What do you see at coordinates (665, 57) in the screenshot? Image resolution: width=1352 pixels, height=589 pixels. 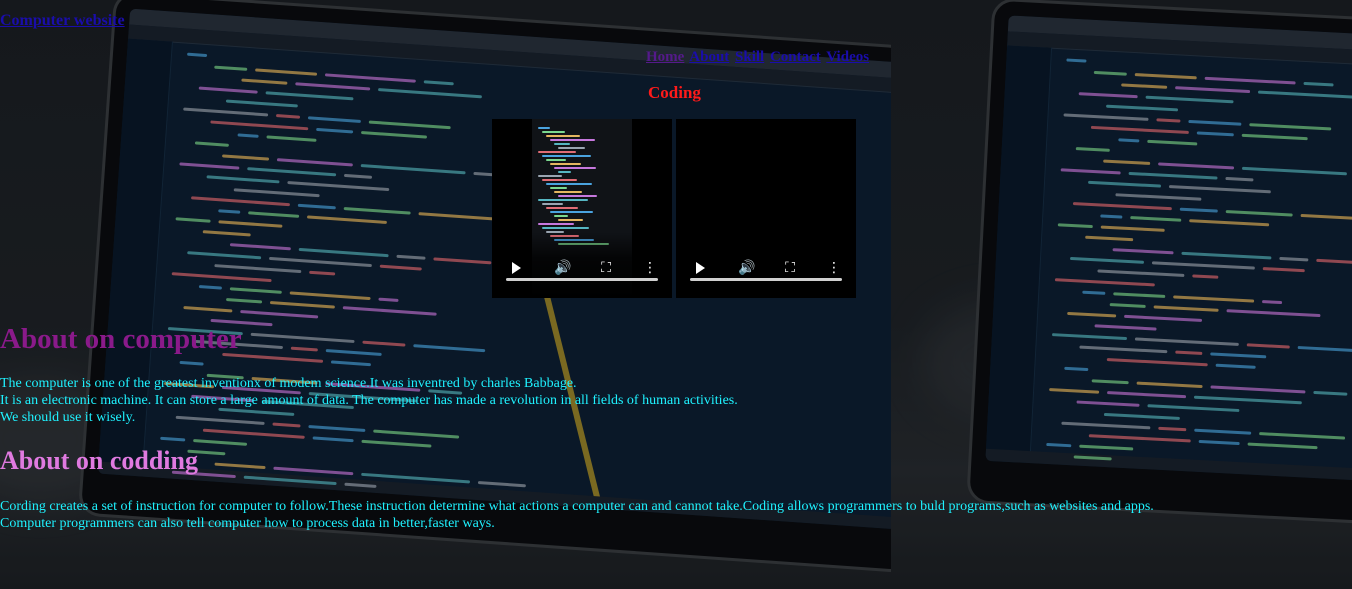 I see `nav-link-home: Home` at bounding box center [665, 57].